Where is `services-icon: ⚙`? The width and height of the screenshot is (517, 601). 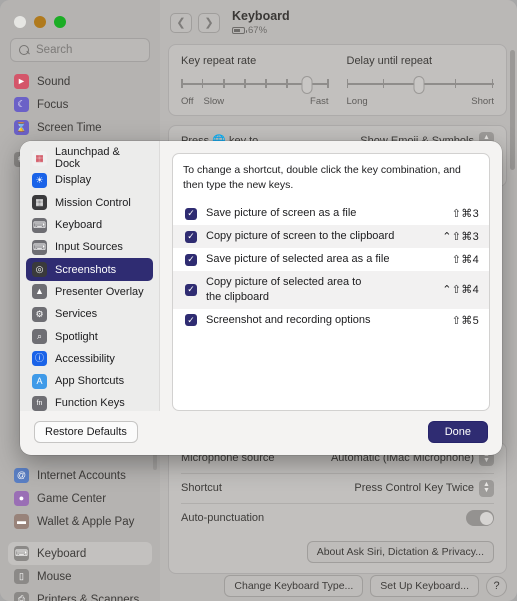
services-icon: ⚙ is located at coordinates (39, 314).